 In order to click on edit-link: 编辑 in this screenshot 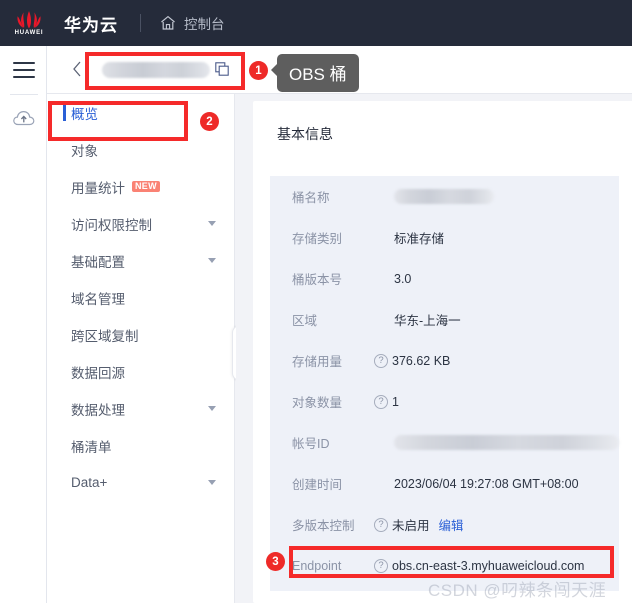, I will do `click(451, 524)`.